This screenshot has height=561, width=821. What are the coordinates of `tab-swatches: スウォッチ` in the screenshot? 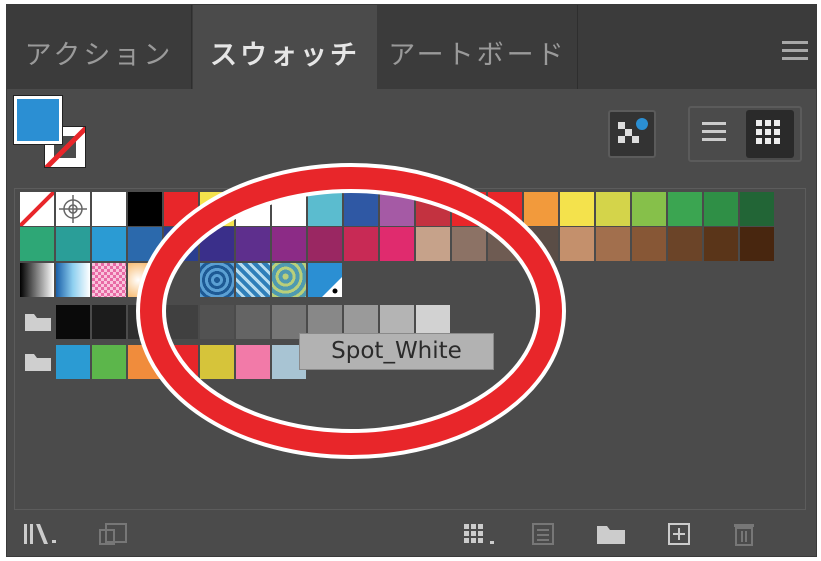 It's located at (285, 47).